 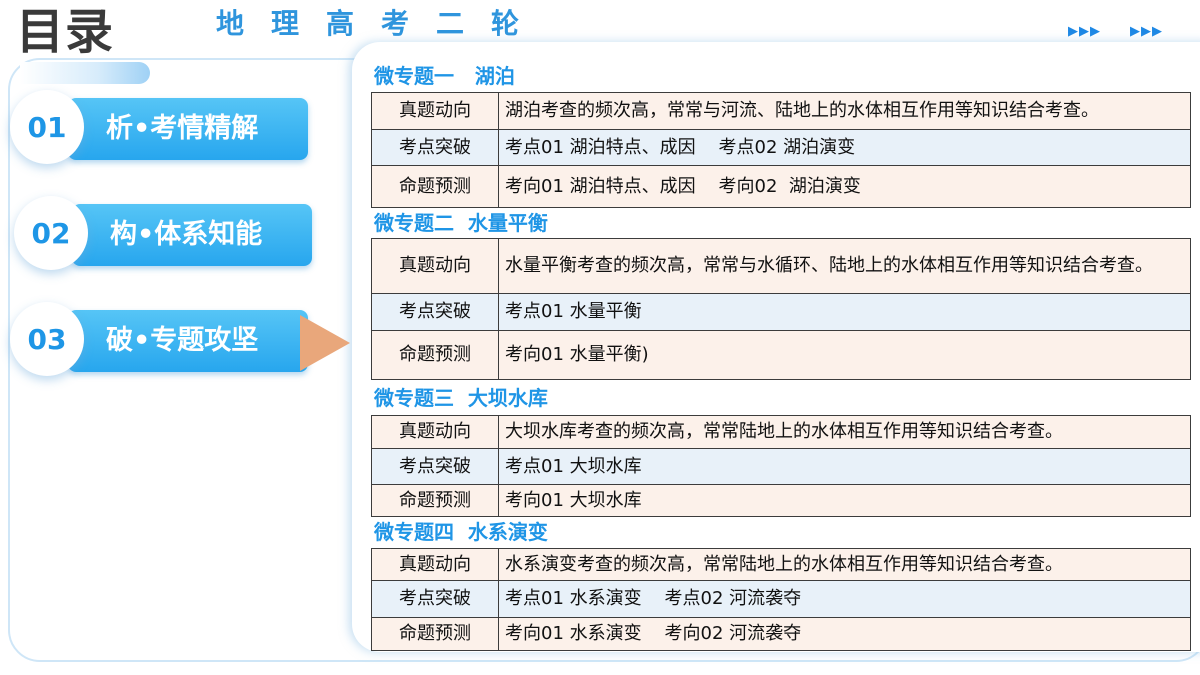 I want to click on nav-number-badge: 02, so click(x=51, y=233).